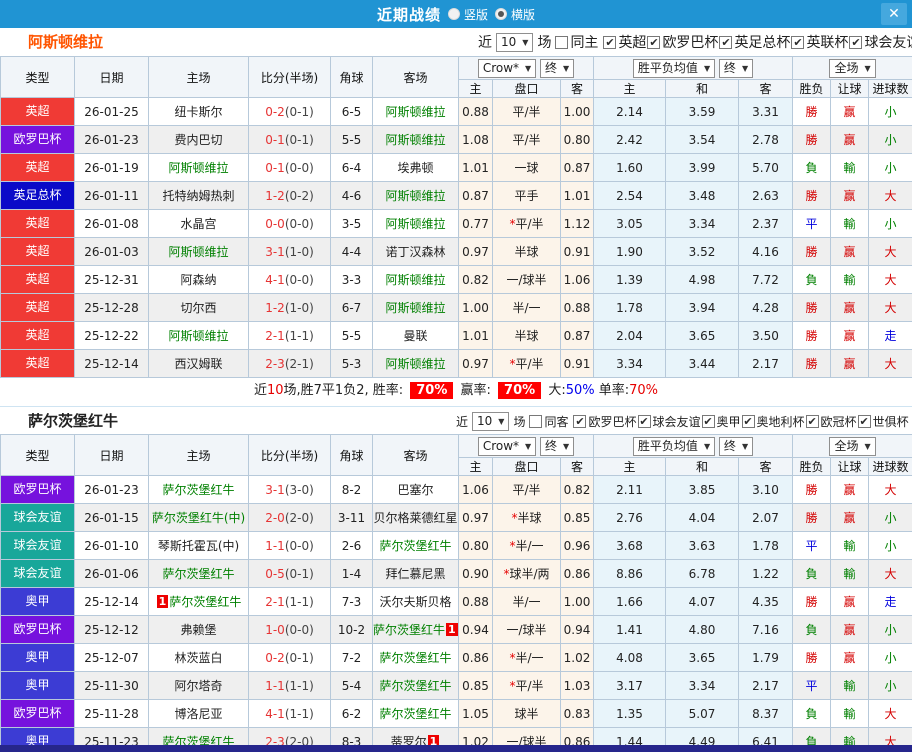  Describe the element at coordinates (198, 629) in the screenshot. I see `home-team-link: 弗赖堡` at that location.